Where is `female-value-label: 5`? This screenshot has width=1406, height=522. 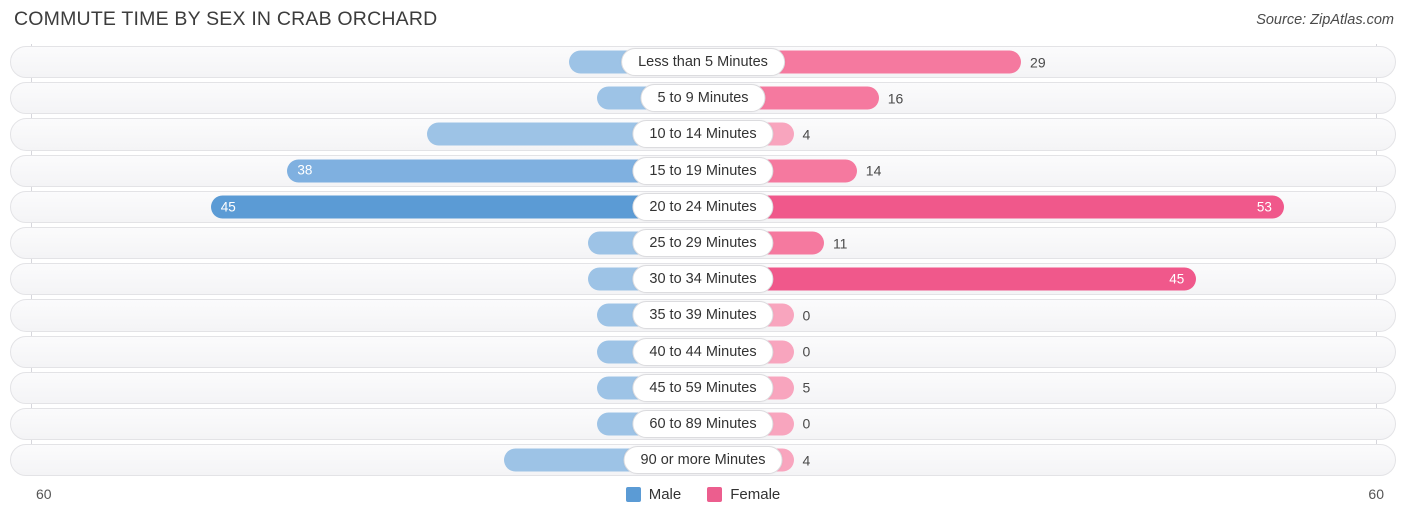 female-value-label: 5 is located at coordinates (806, 387).